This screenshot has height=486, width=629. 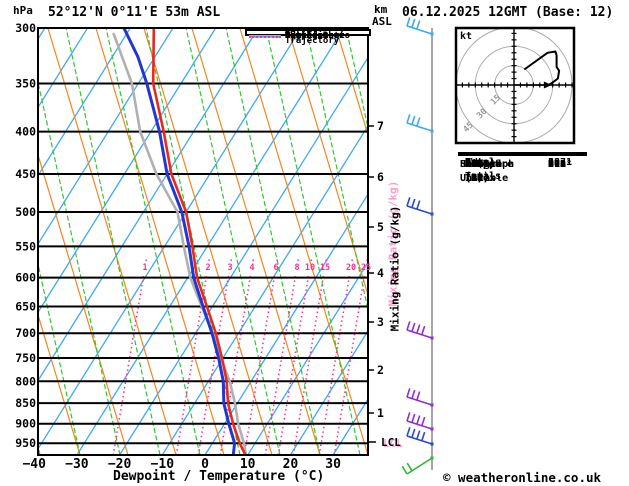 I want to click on mixing-ratio-value: 25, so click(x=366, y=268).